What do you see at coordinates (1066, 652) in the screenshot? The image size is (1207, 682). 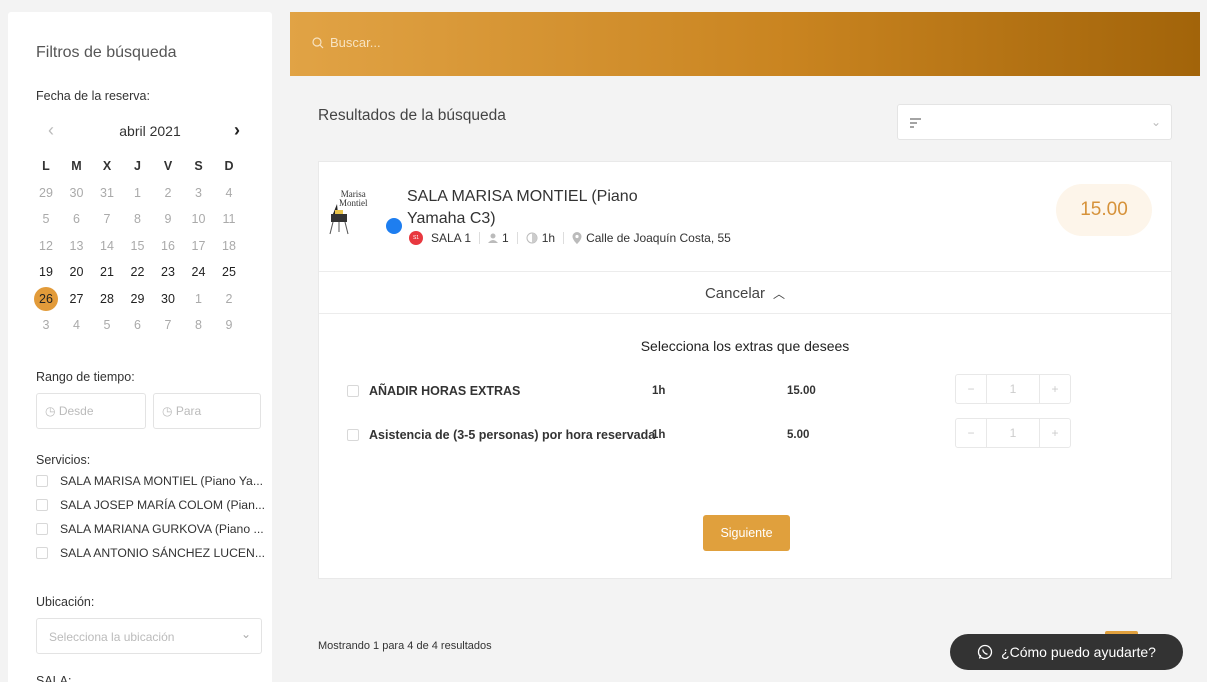 I see `whatsapp-chat-button: ¿Cómo puedo ayudarte?` at bounding box center [1066, 652].